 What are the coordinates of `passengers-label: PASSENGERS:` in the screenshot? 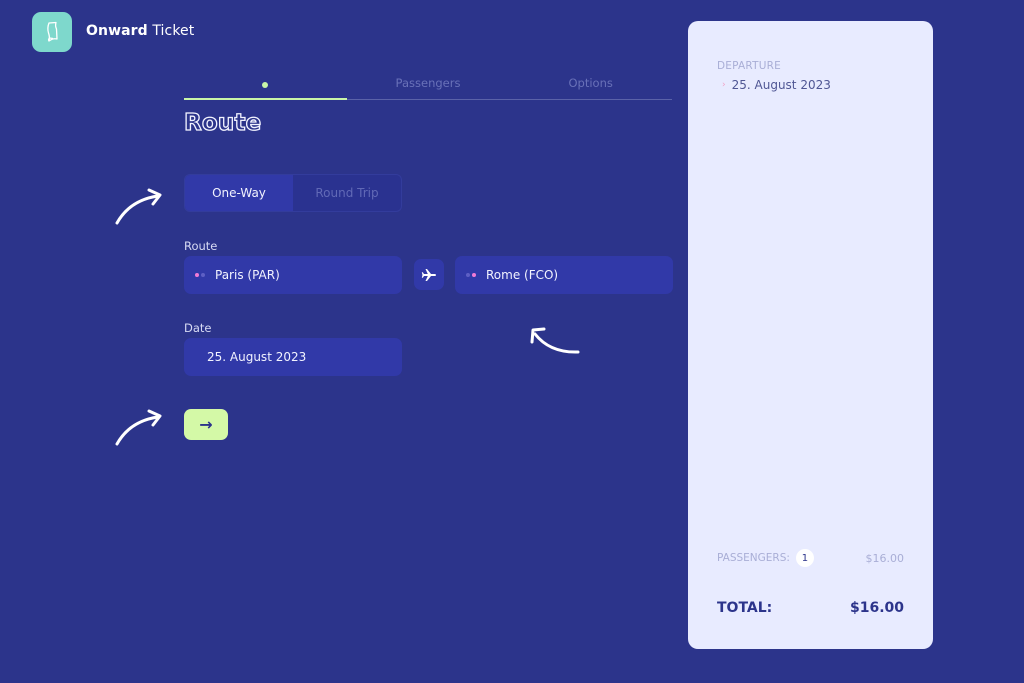 It's located at (753, 558).